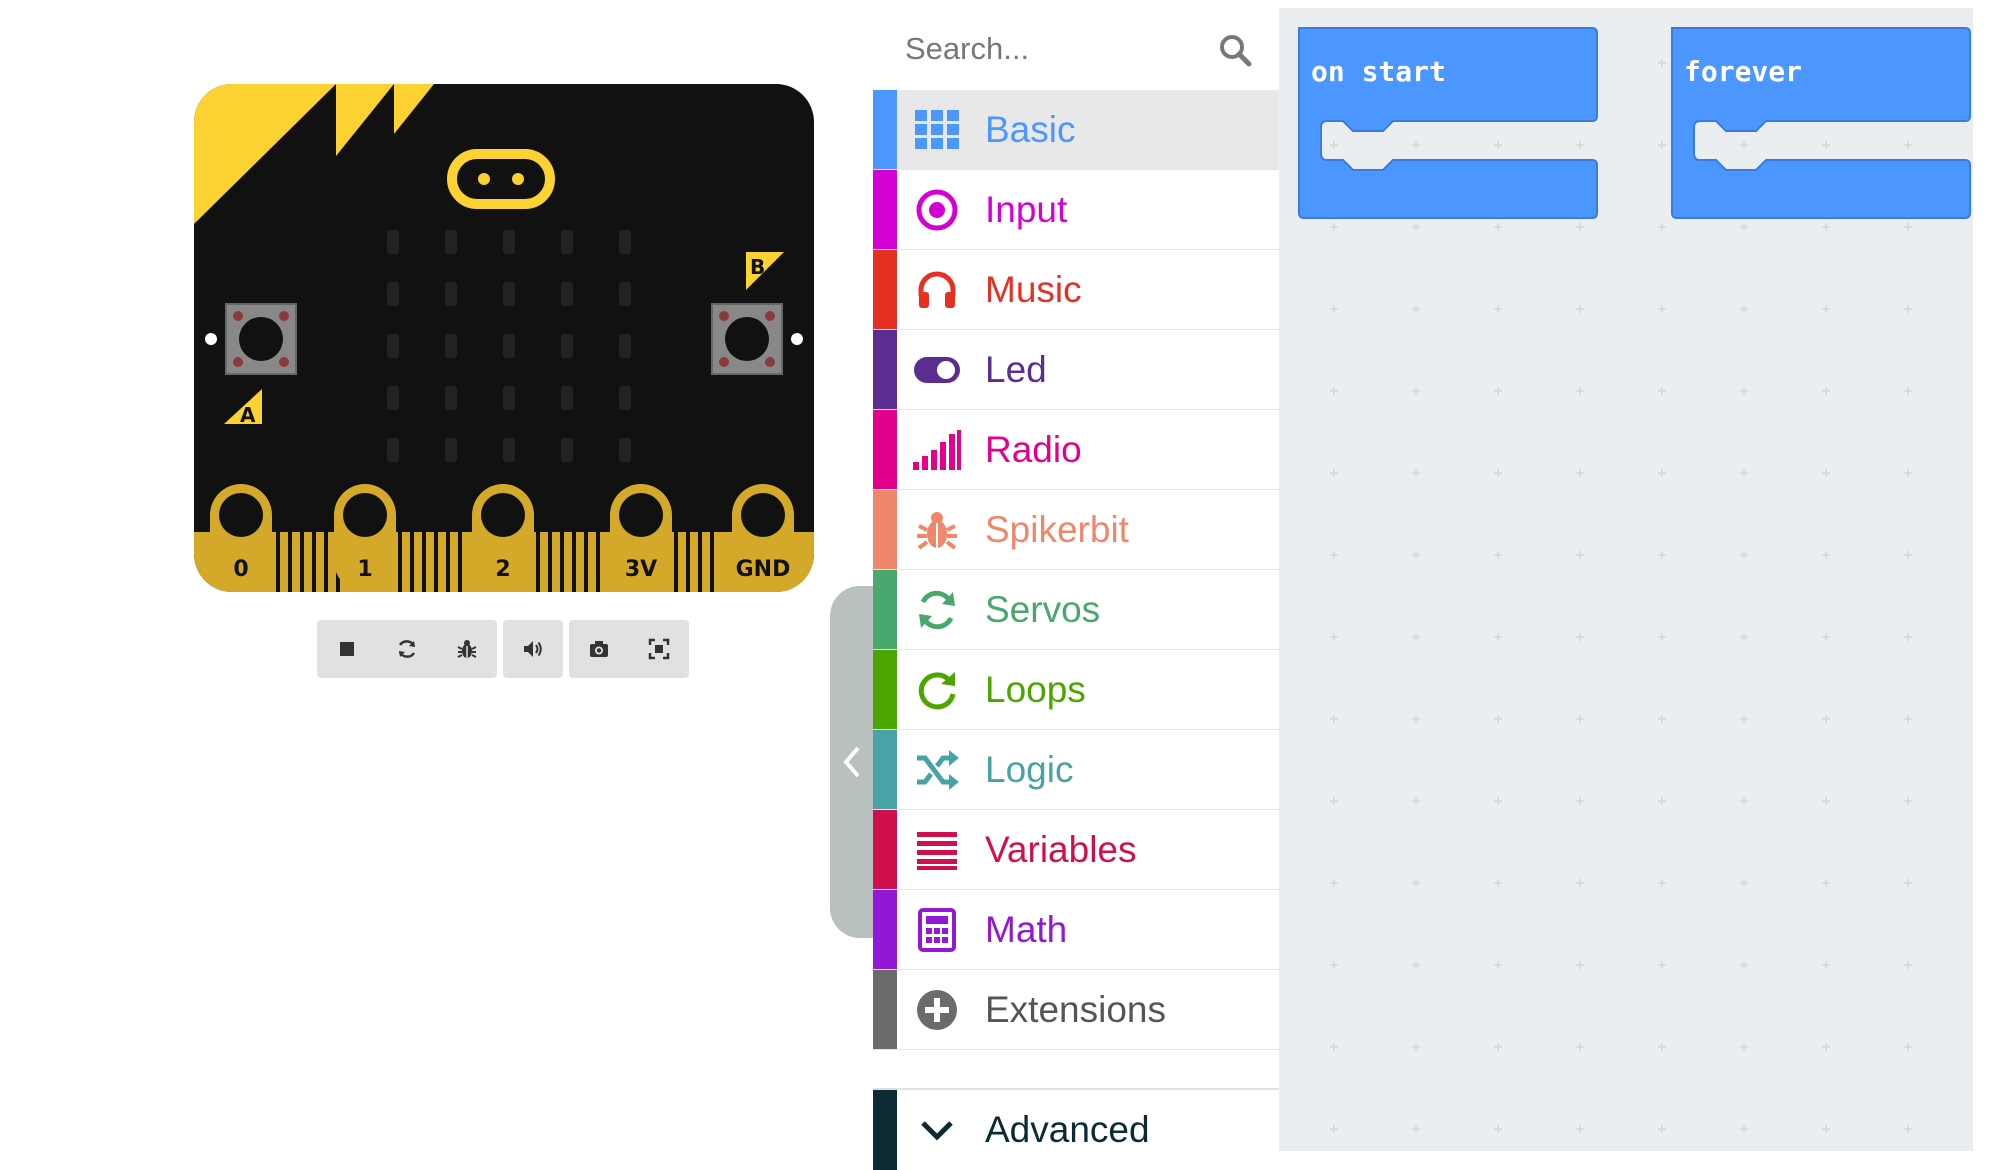 The image size is (1990, 1170). I want to click on stop-icon, so click(347, 649).